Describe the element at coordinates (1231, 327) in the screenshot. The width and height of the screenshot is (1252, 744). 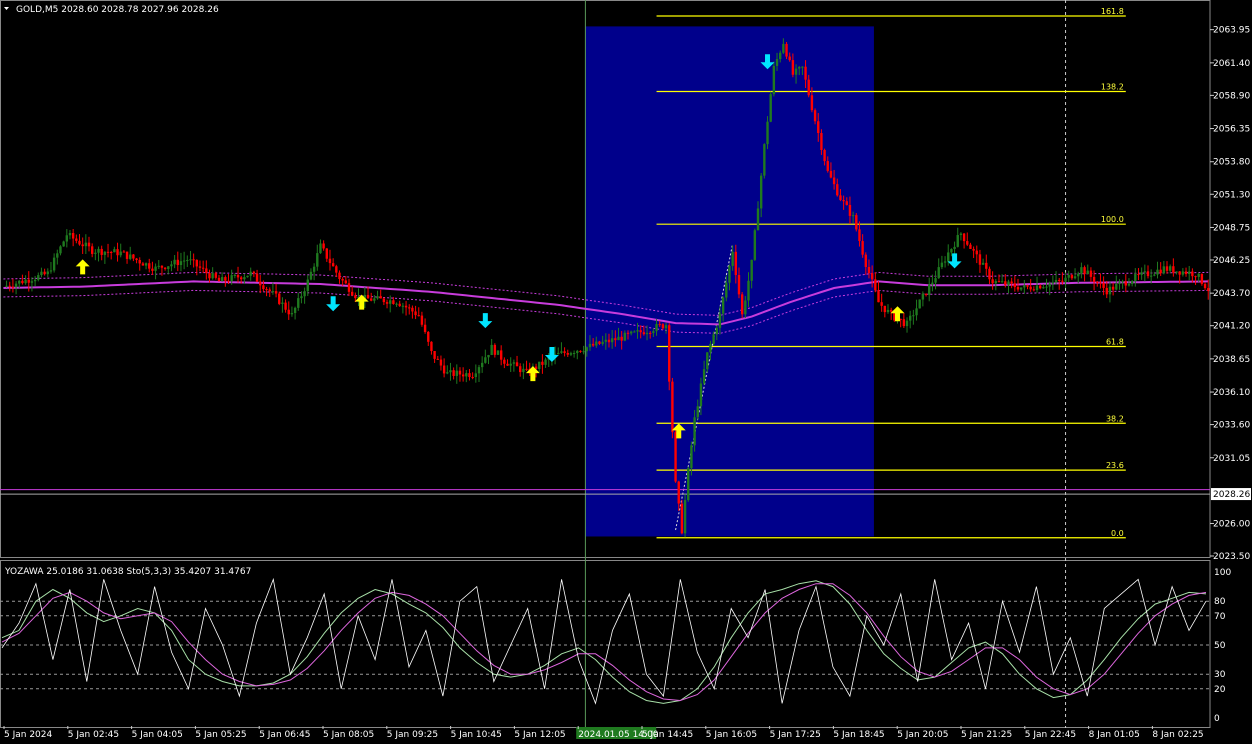
I see `price-tick-label: 2041.20` at that location.